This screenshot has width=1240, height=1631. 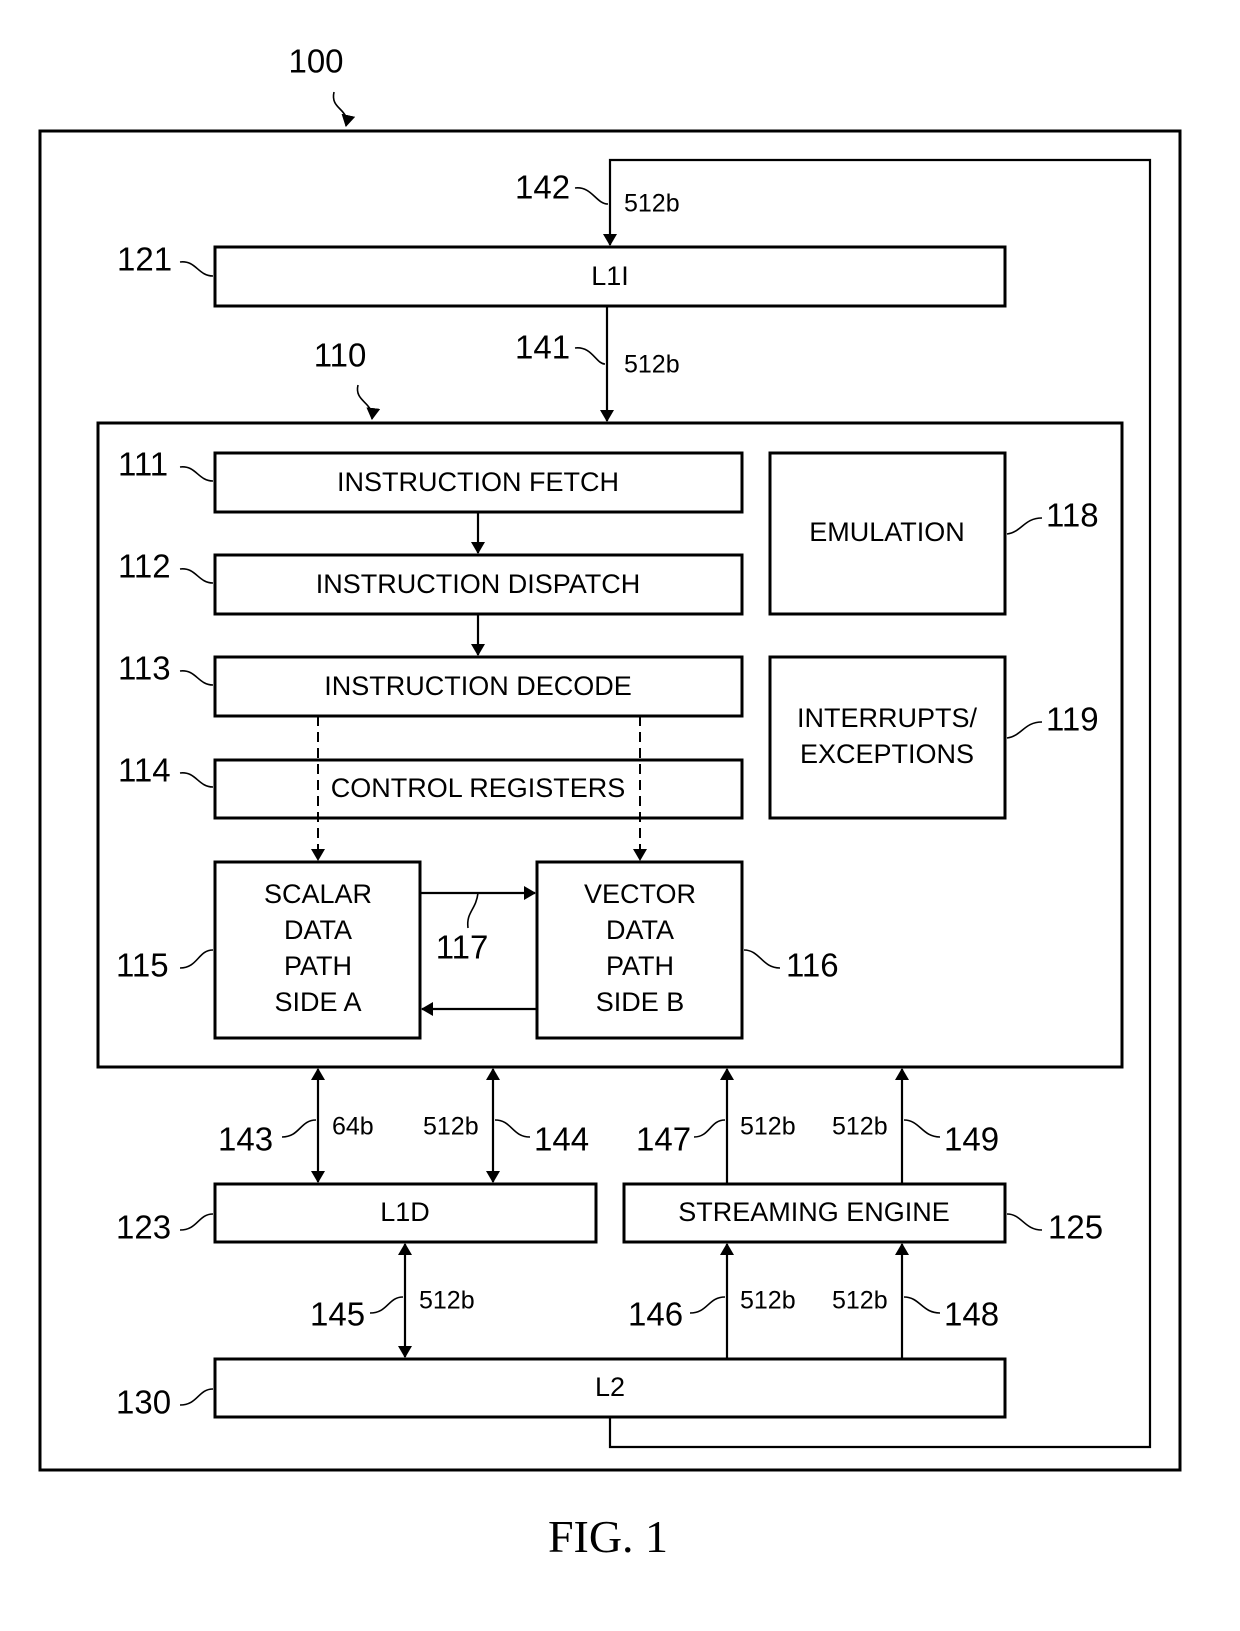 What do you see at coordinates (317, 1002) in the screenshot?
I see `scalar-label-line4: SIDE A` at bounding box center [317, 1002].